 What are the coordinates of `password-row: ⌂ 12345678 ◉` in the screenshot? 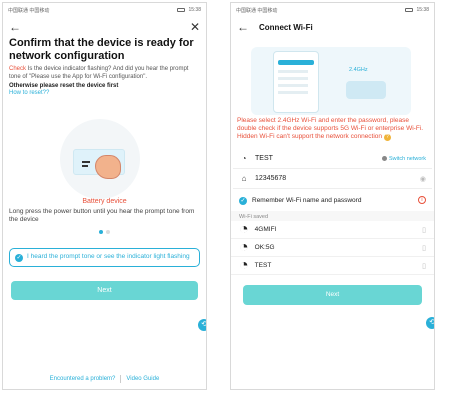 It's located at (332, 179).